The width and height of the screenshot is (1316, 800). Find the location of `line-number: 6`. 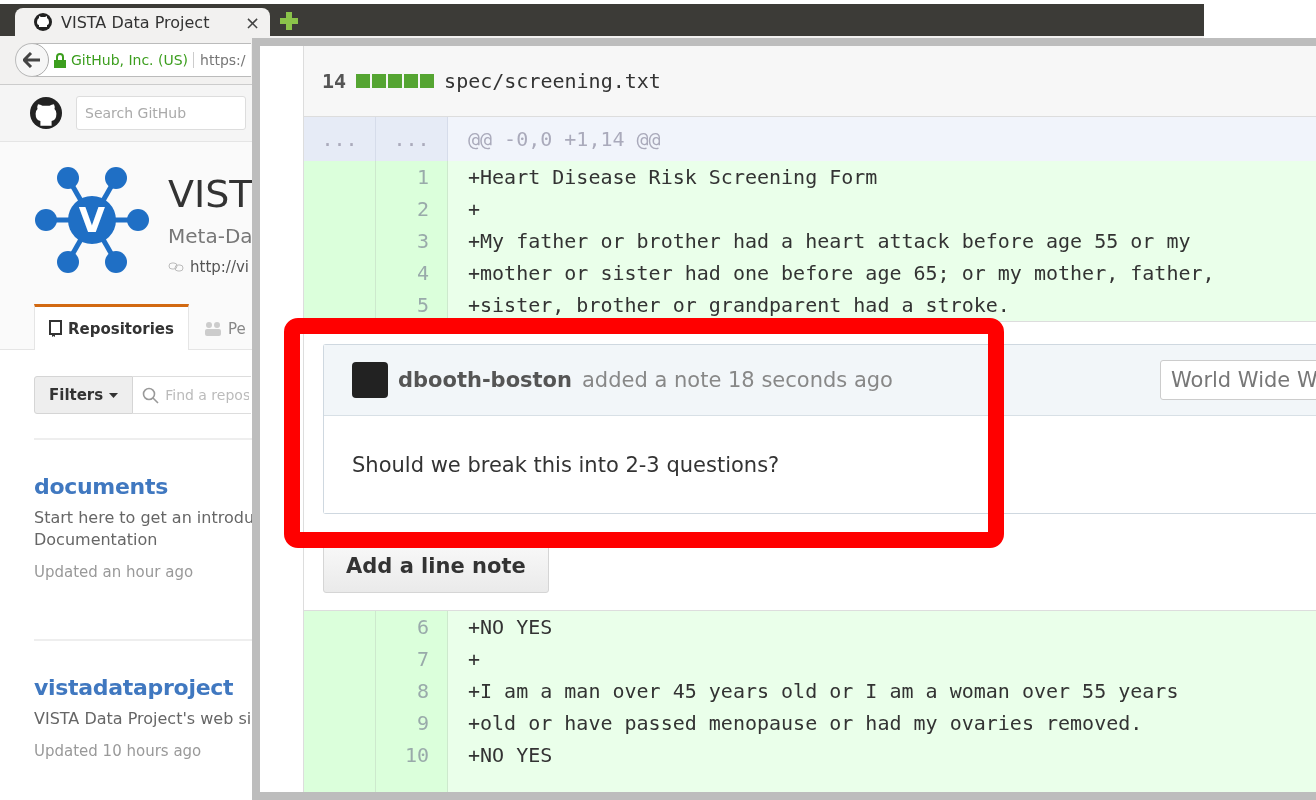

line-number: 6 is located at coordinates (412, 627).